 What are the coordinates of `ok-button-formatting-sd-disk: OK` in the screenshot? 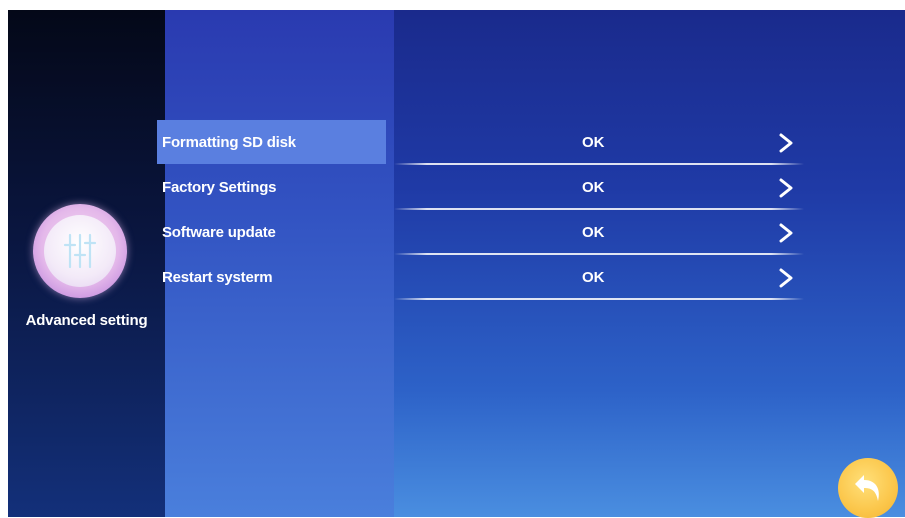 It's located at (593, 142).